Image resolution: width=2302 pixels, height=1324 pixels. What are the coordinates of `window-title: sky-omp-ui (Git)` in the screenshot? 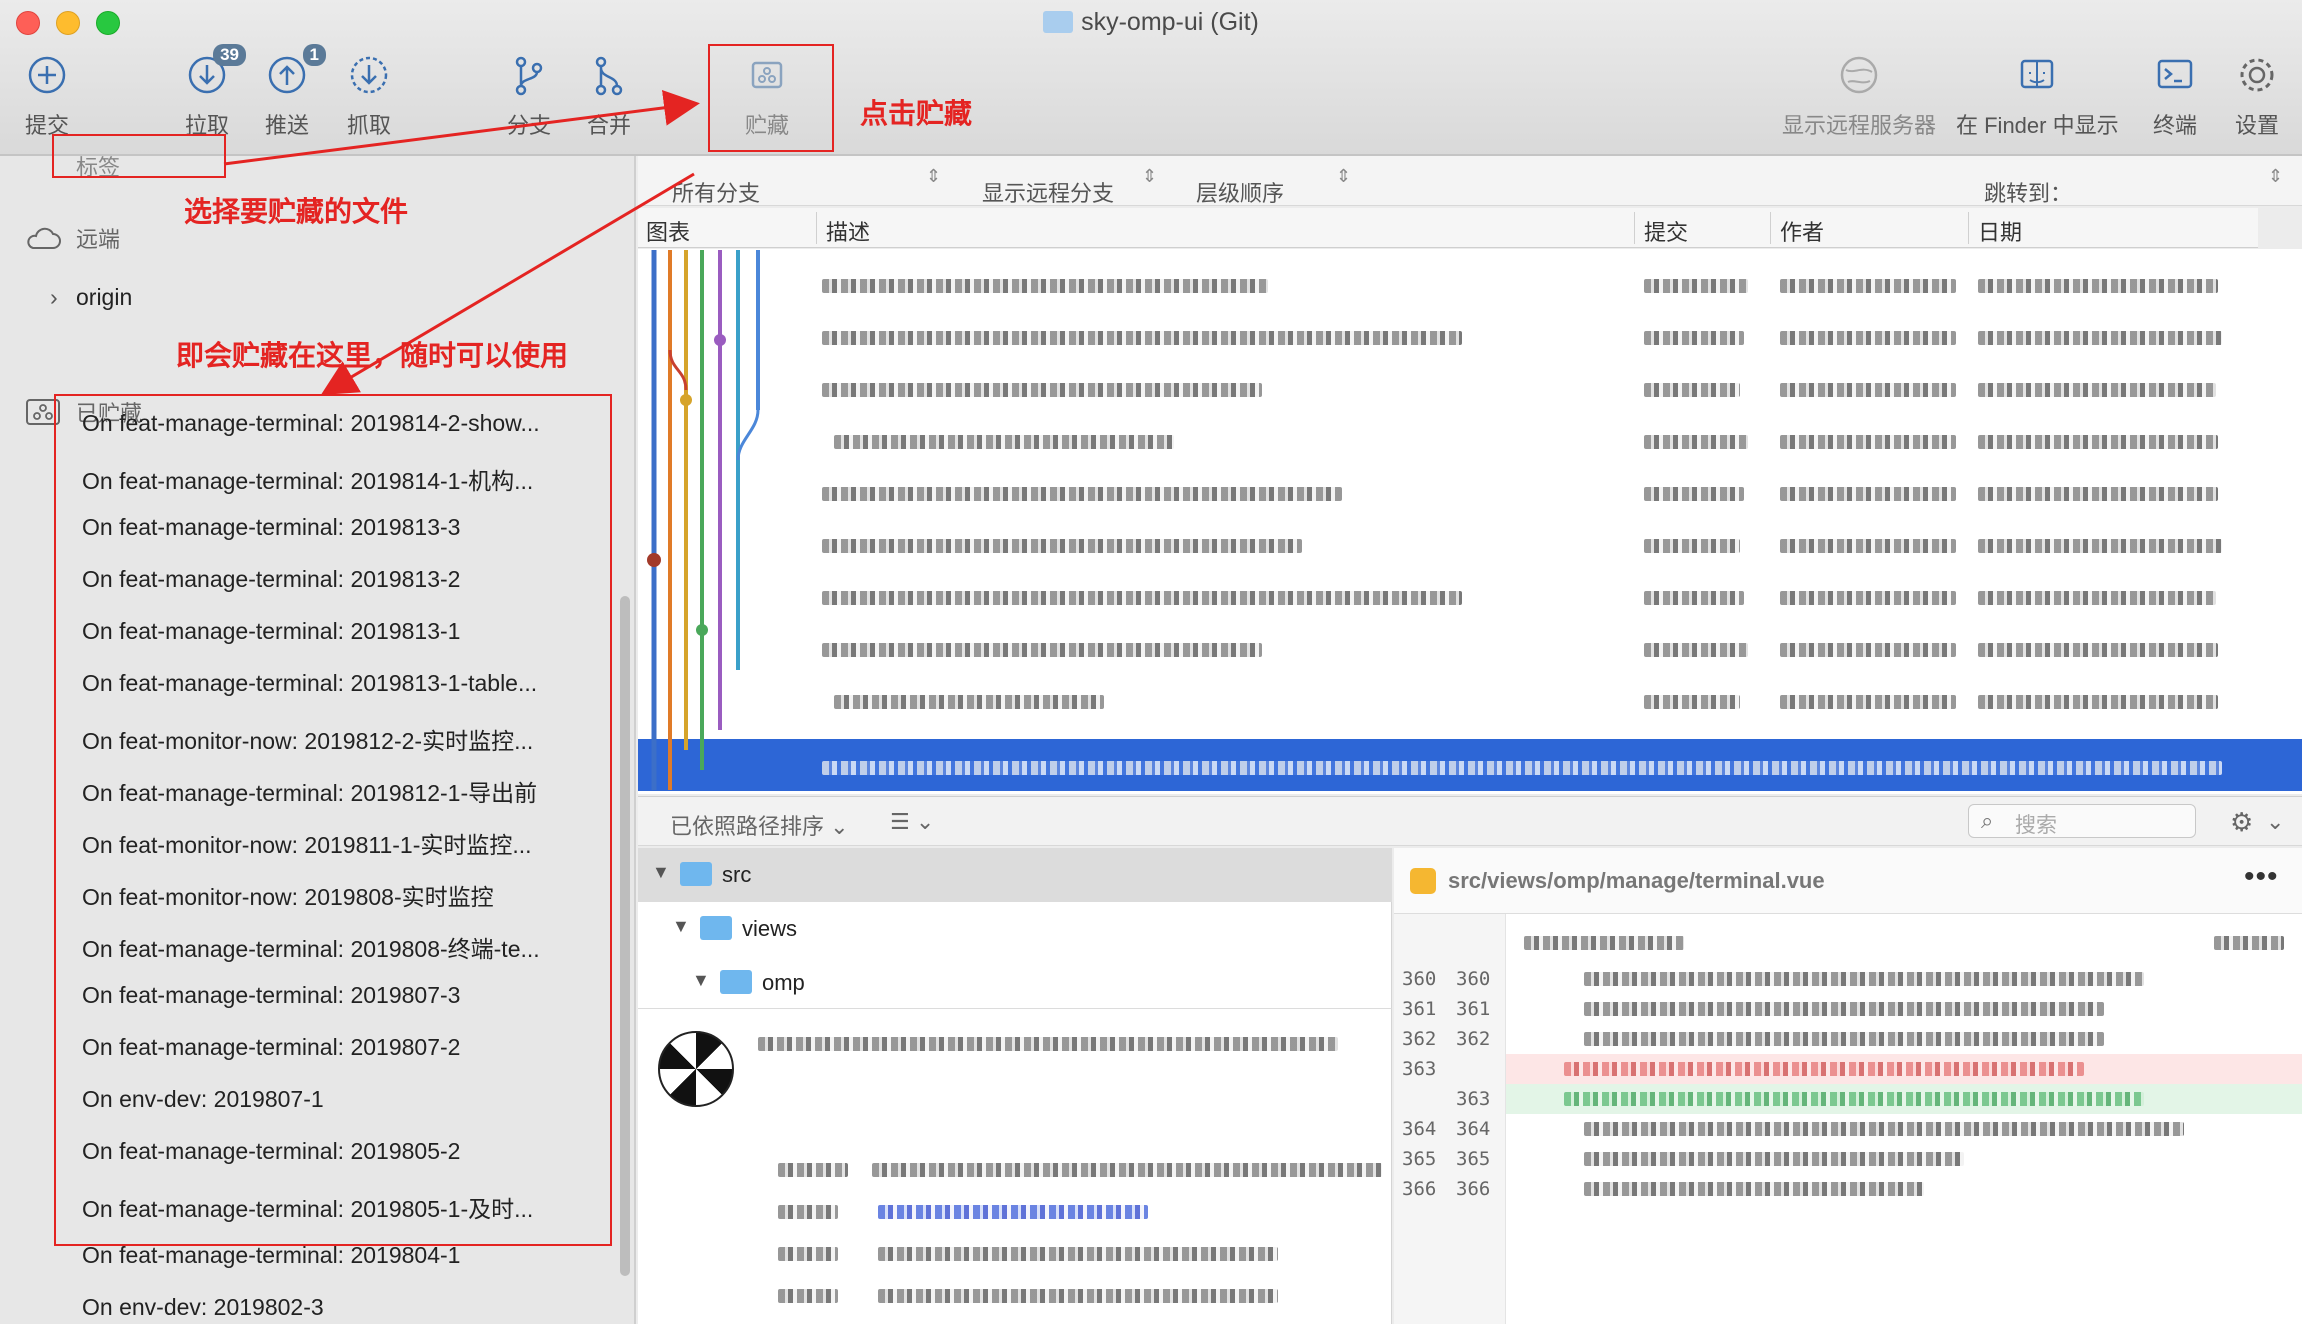 It's located at (1151, 22).